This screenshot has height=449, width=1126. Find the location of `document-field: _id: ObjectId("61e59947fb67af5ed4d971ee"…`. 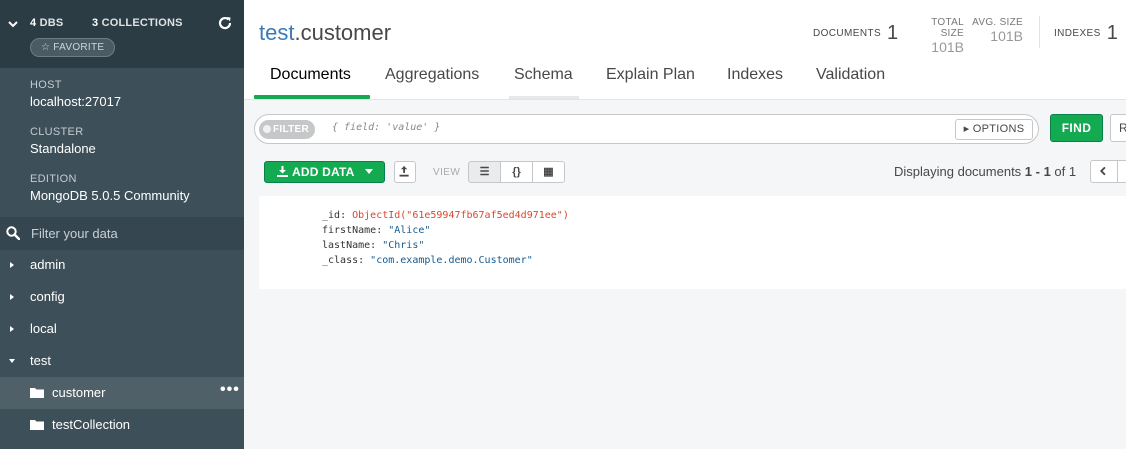

document-field: _id: ObjectId("61e59947fb67af5ed4d971ee"… is located at coordinates (445, 215).